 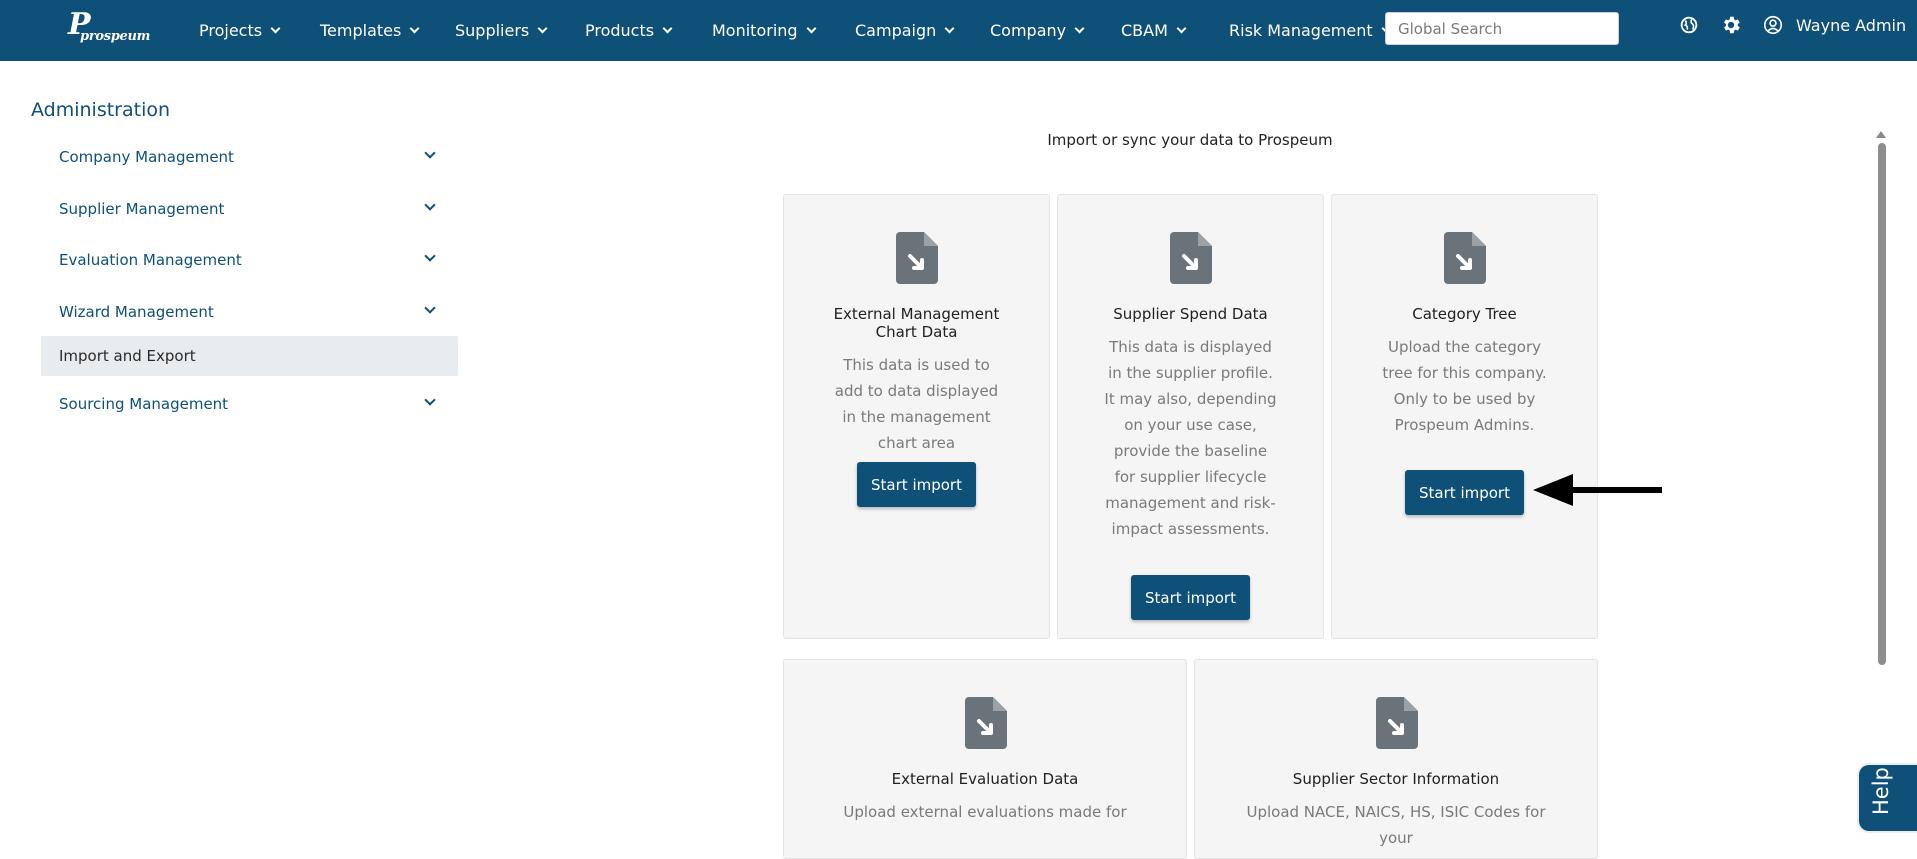 I want to click on nav-suppliers: Suppliers, so click(x=501, y=30).